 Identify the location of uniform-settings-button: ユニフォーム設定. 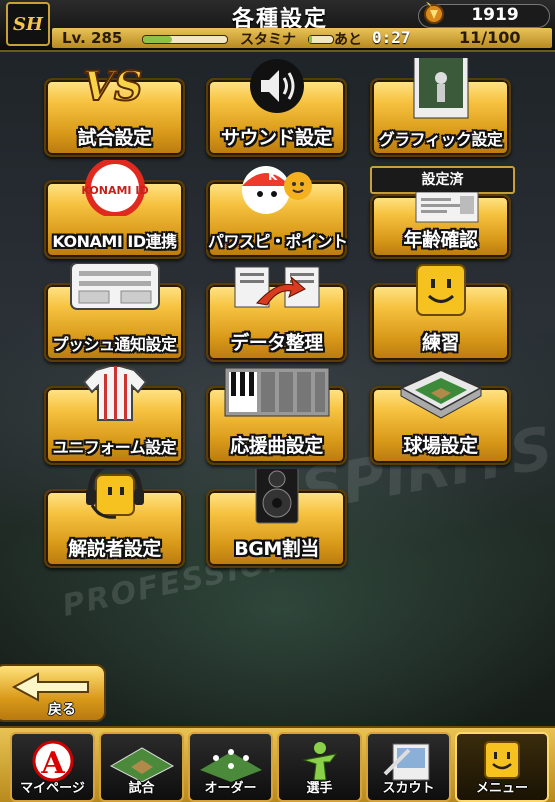
(114, 415).